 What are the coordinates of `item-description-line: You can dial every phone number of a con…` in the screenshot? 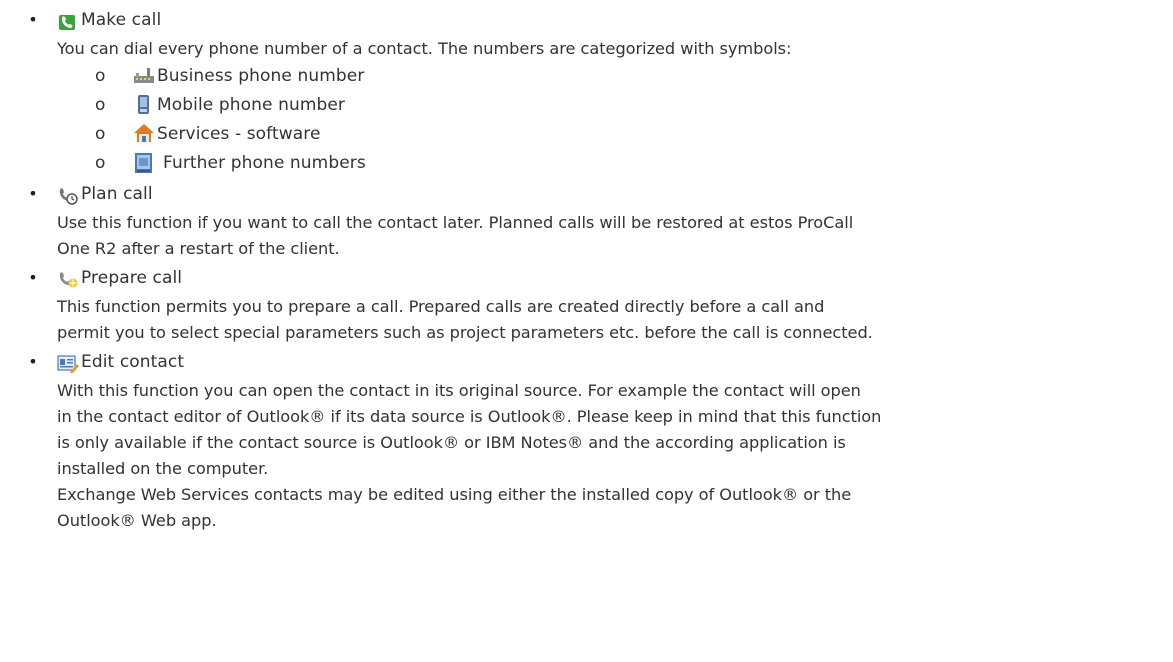 It's located at (424, 48).